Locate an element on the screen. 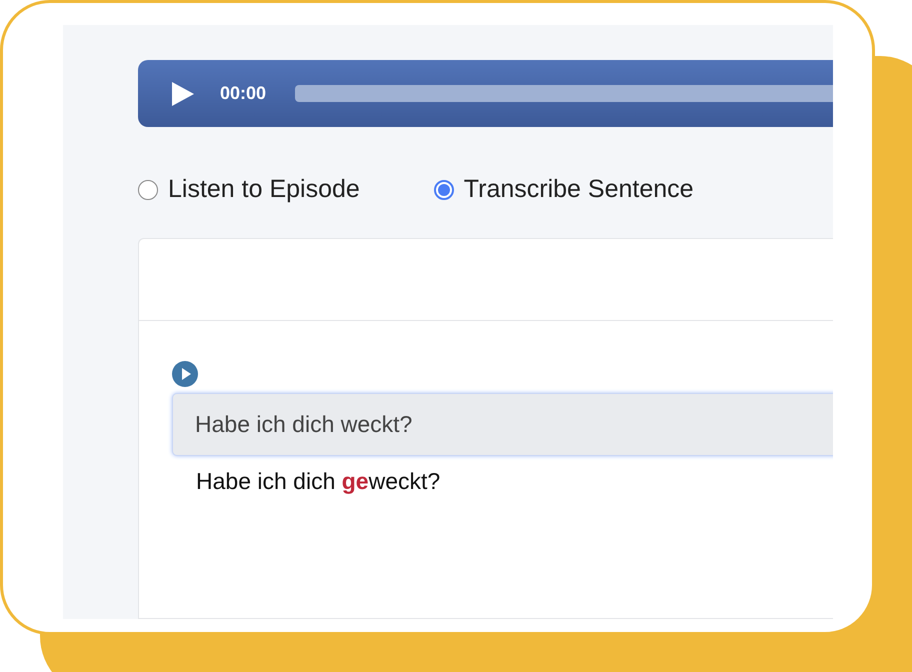 The width and height of the screenshot is (912, 672). mode-radio: Transcribe Sentence is located at coordinates (564, 189).